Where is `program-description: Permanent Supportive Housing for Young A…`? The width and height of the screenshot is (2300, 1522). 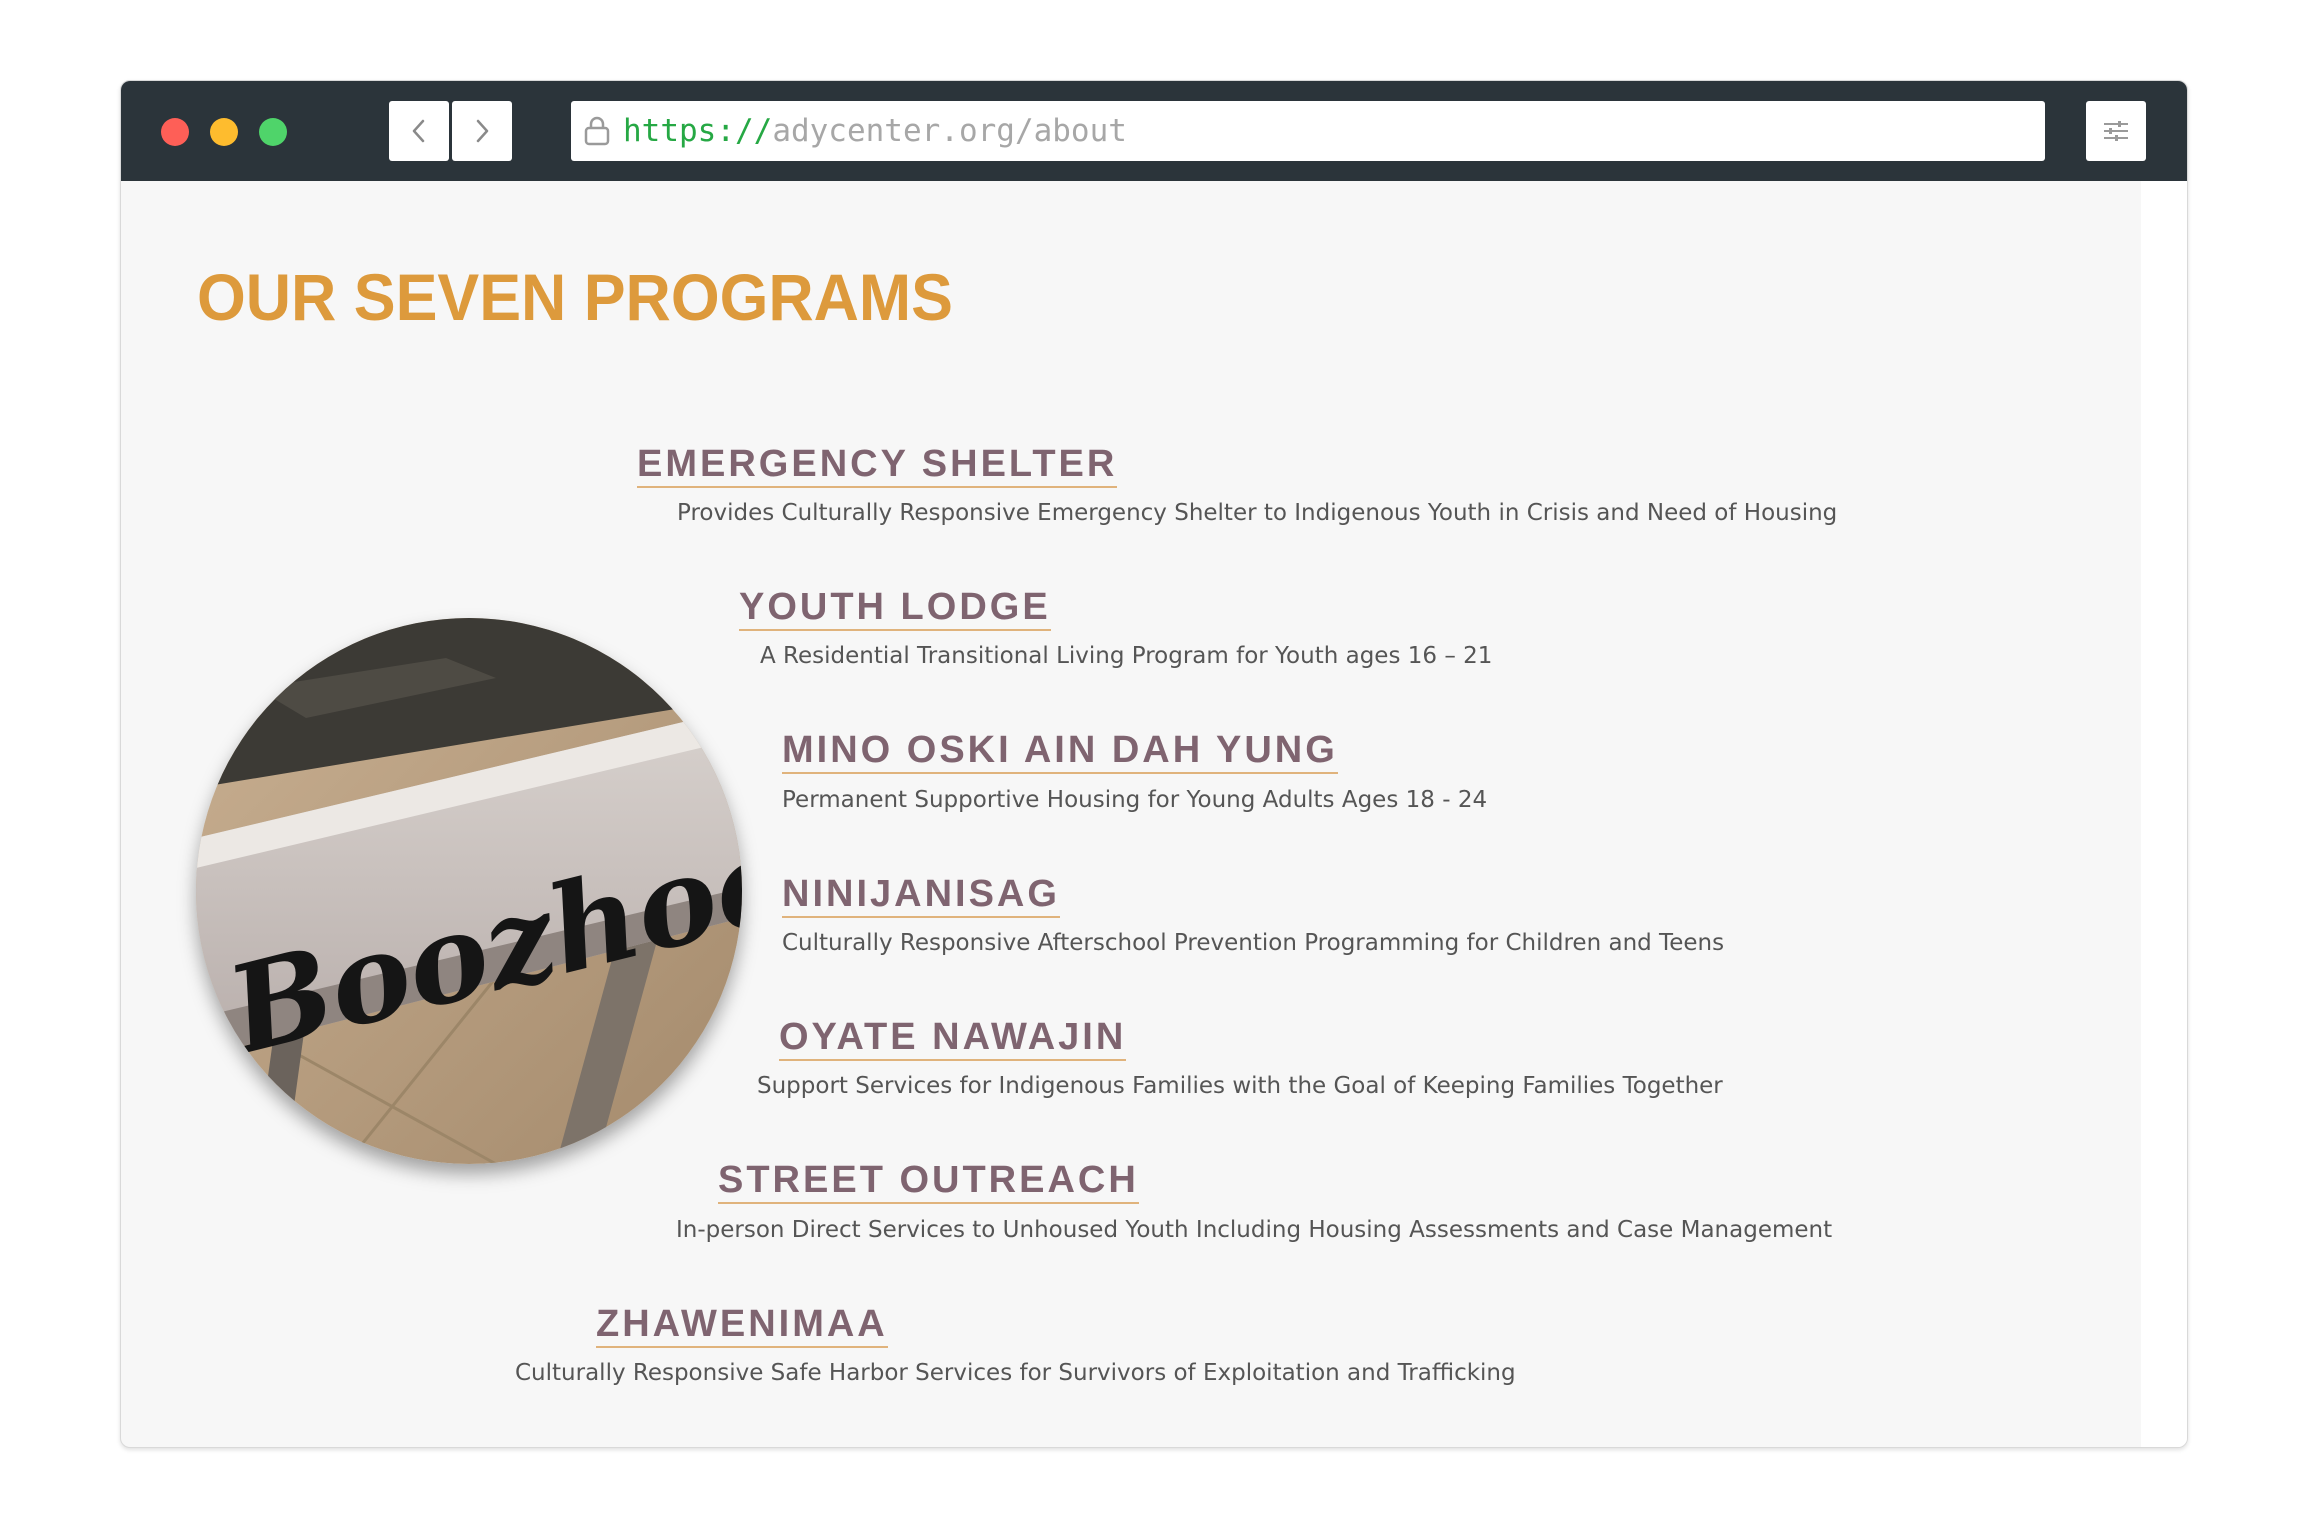
program-description: Permanent Supportive Housing for Young A… is located at coordinates (1135, 800).